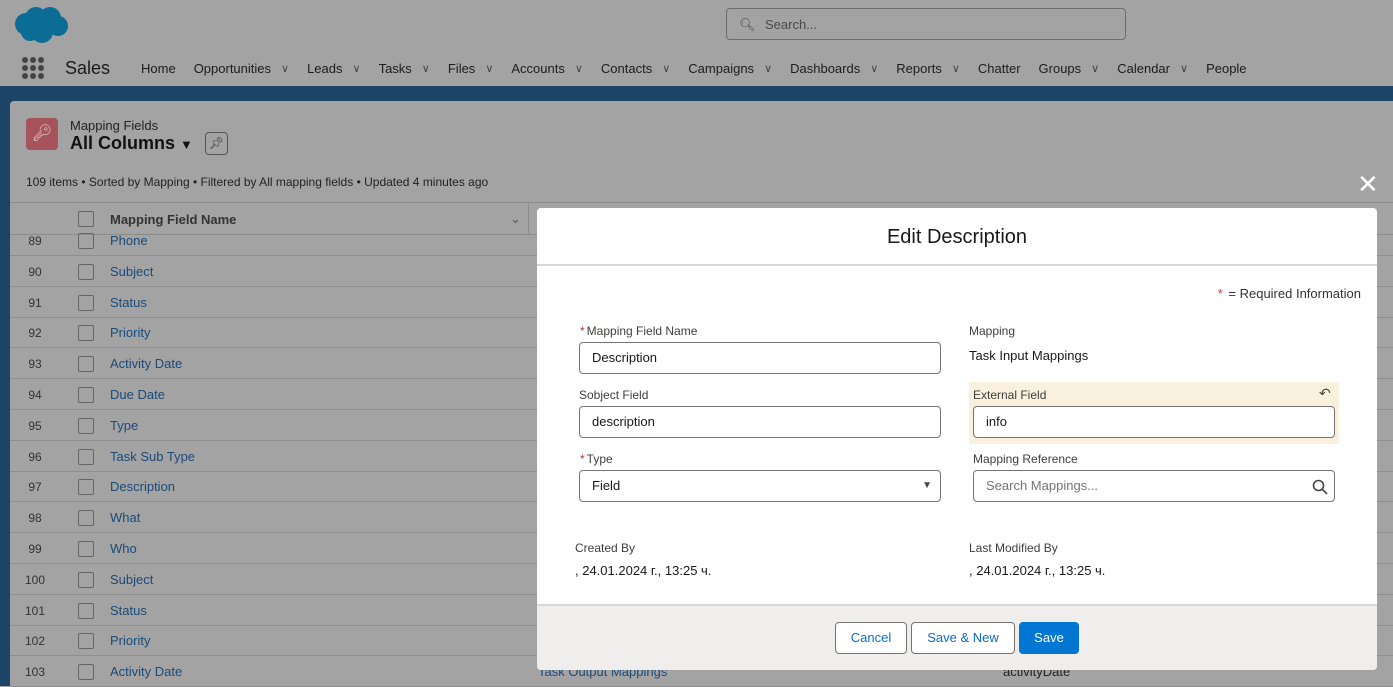 The height and width of the screenshot is (687, 1393). What do you see at coordinates (992, 331) in the screenshot?
I see `mapping-label: Mapping` at bounding box center [992, 331].